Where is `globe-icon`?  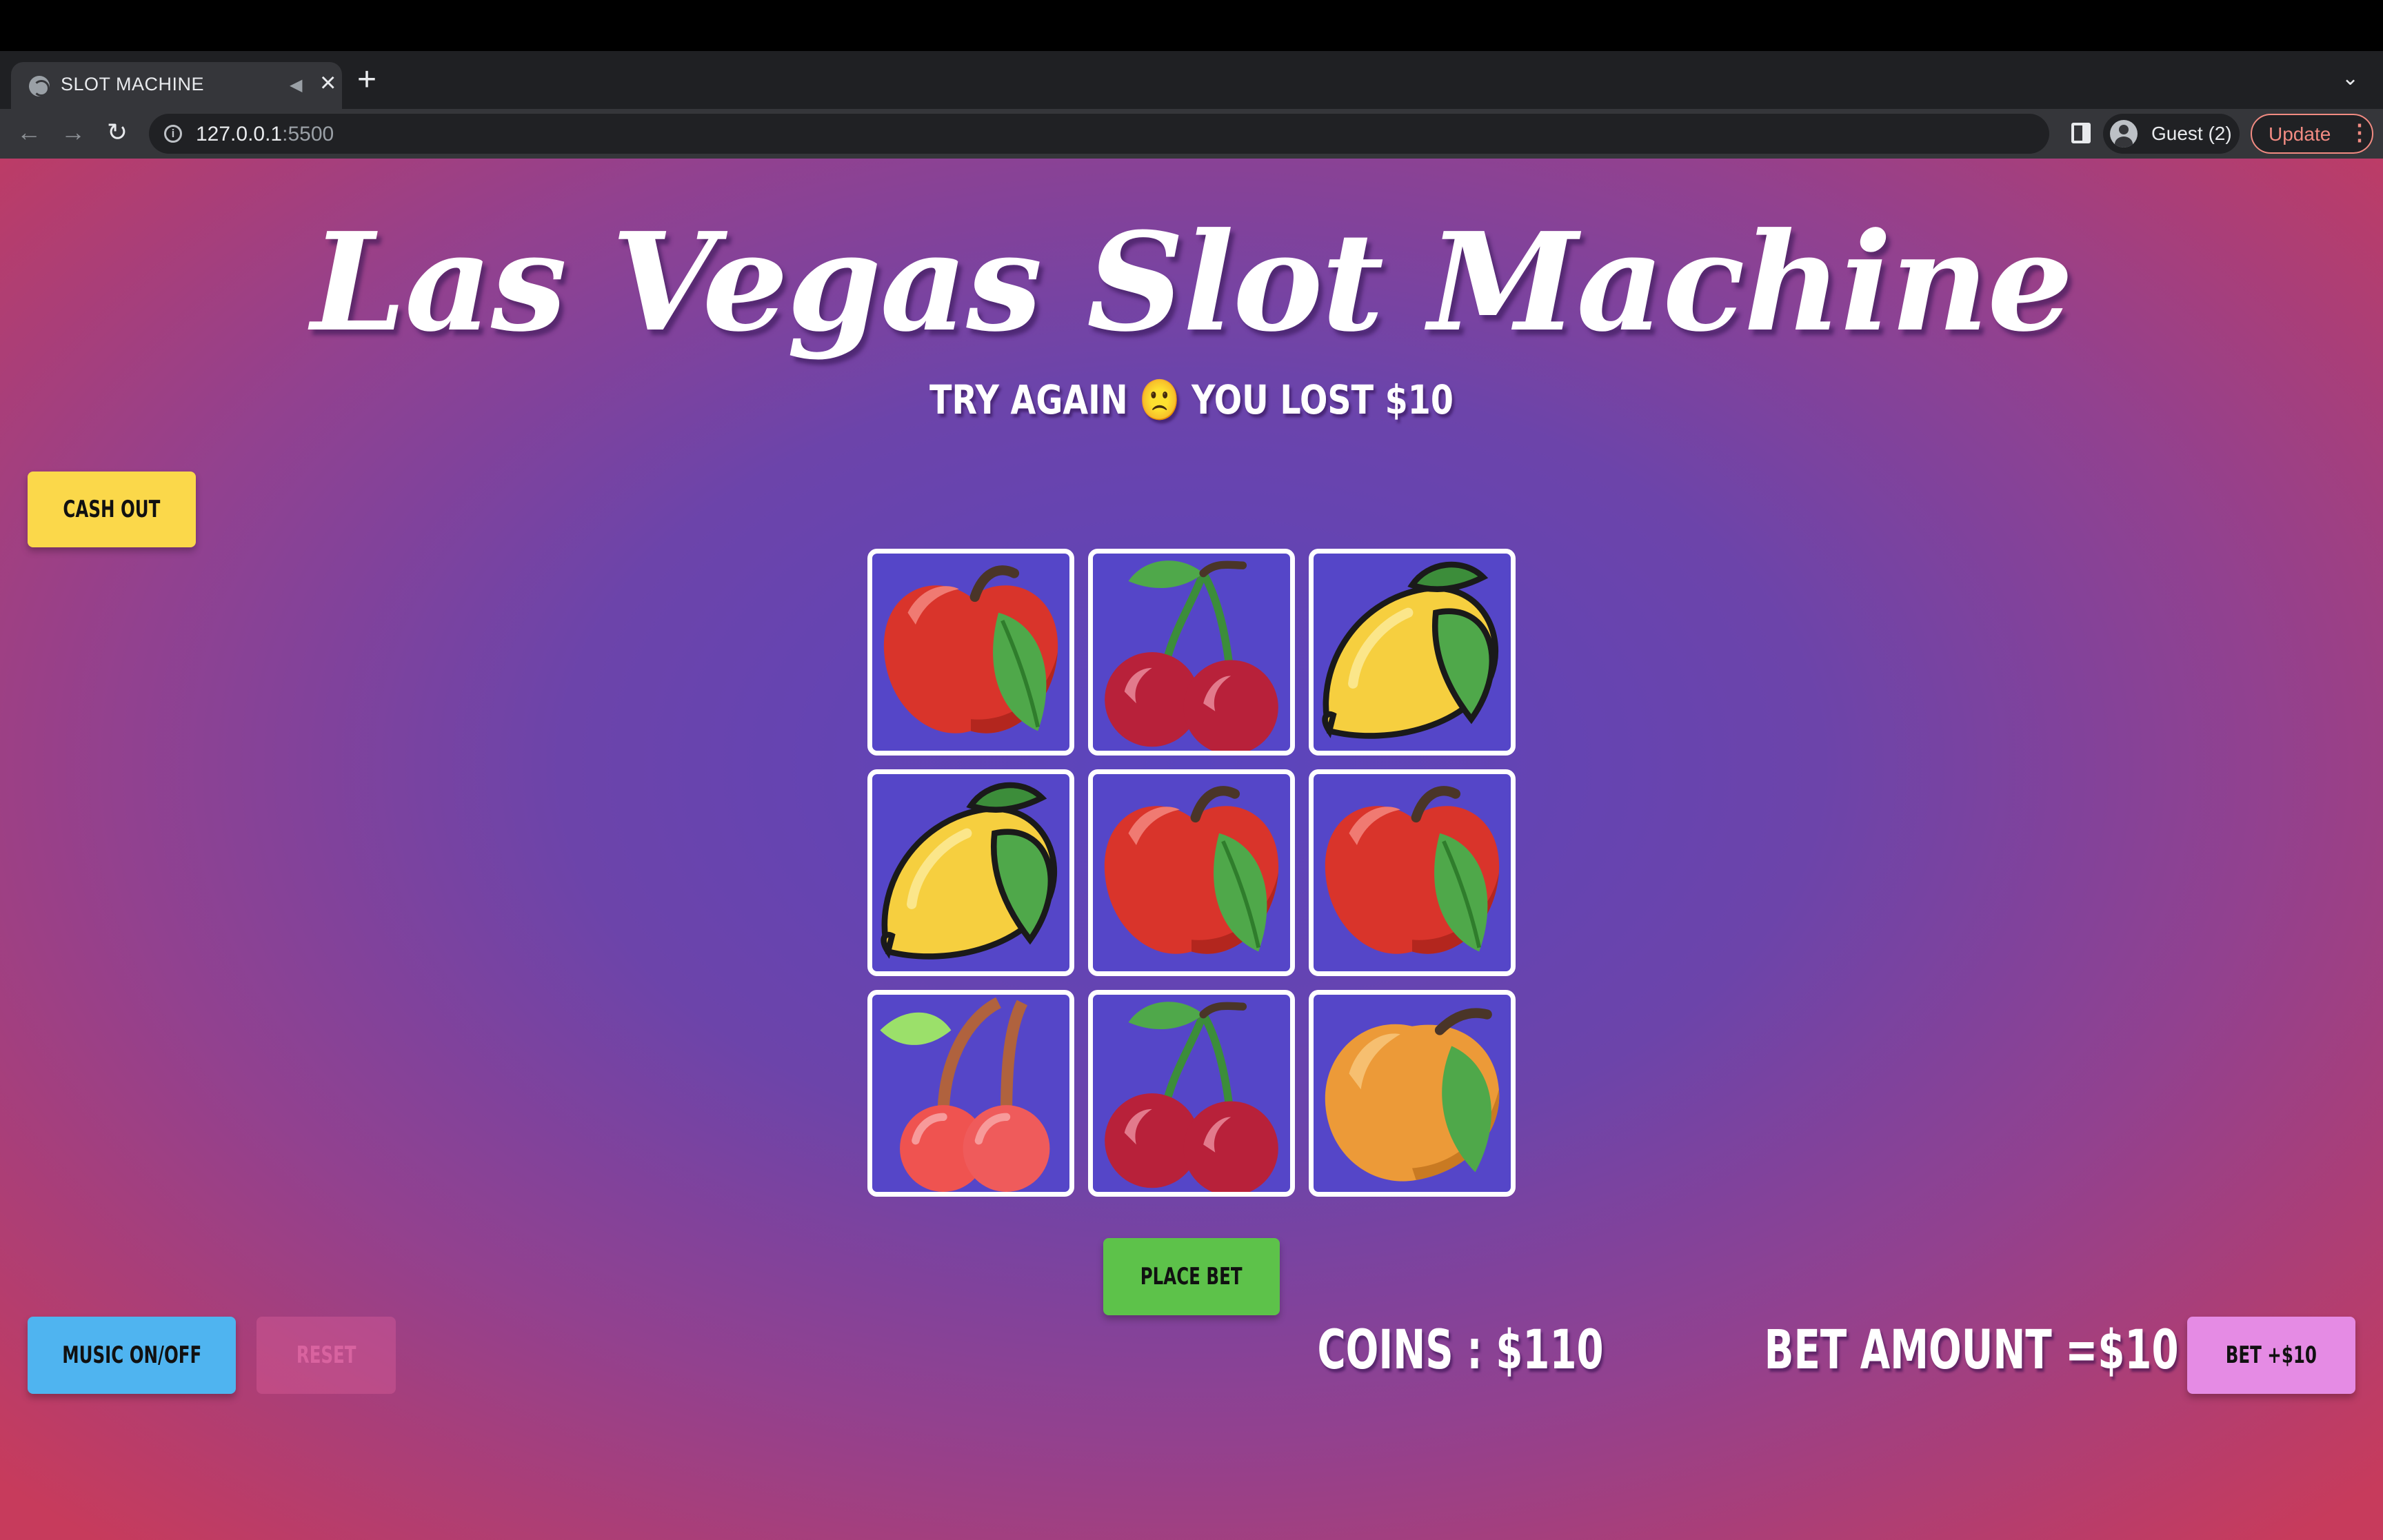
globe-icon is located at coordinates (39, 87).